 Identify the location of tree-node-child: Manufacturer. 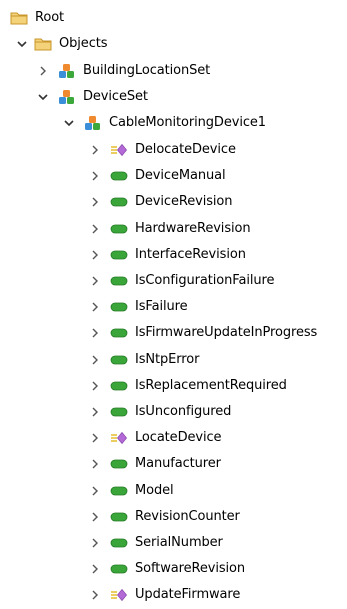
(154, 464).